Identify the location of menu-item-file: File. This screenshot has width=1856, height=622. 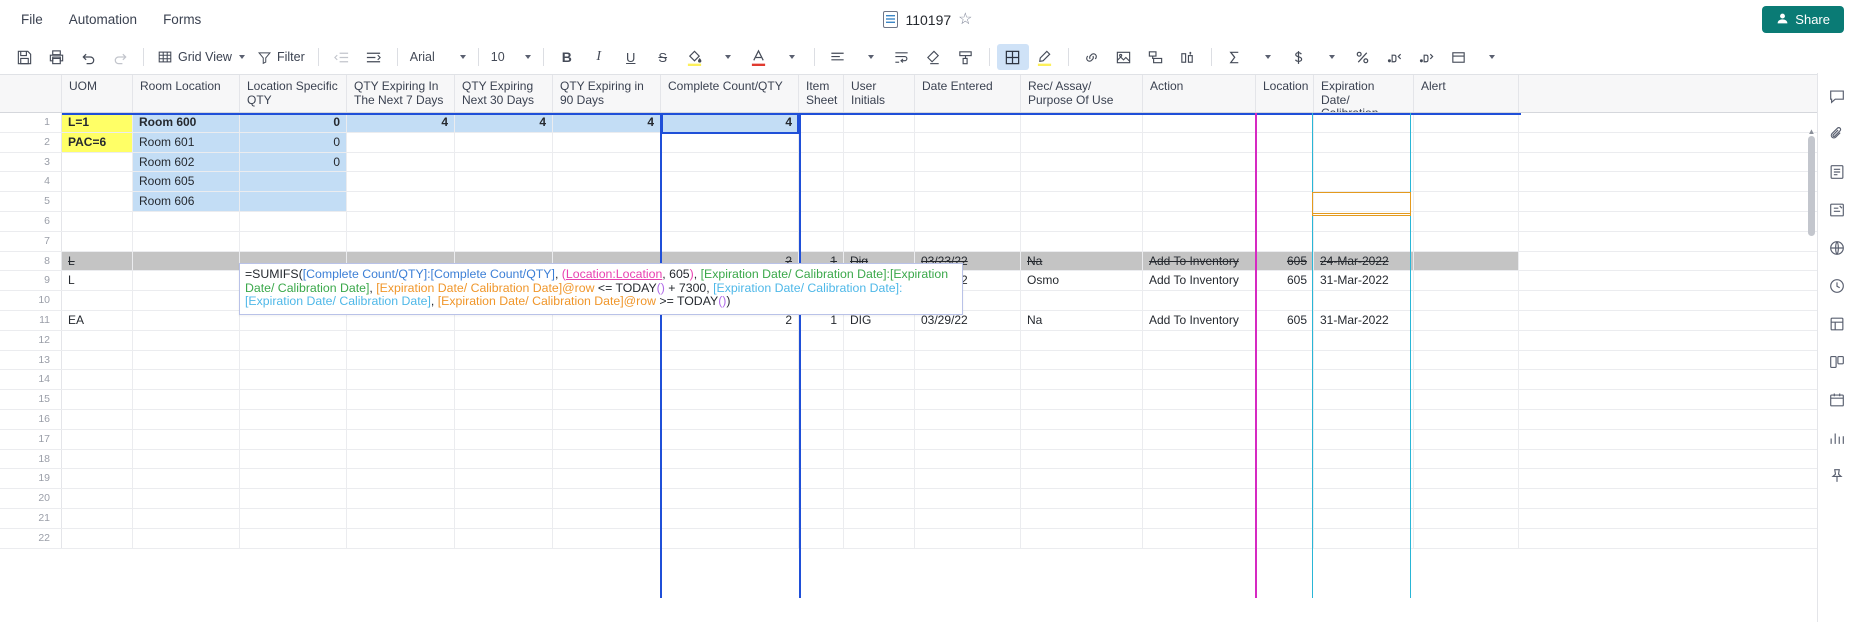
(32, 19).